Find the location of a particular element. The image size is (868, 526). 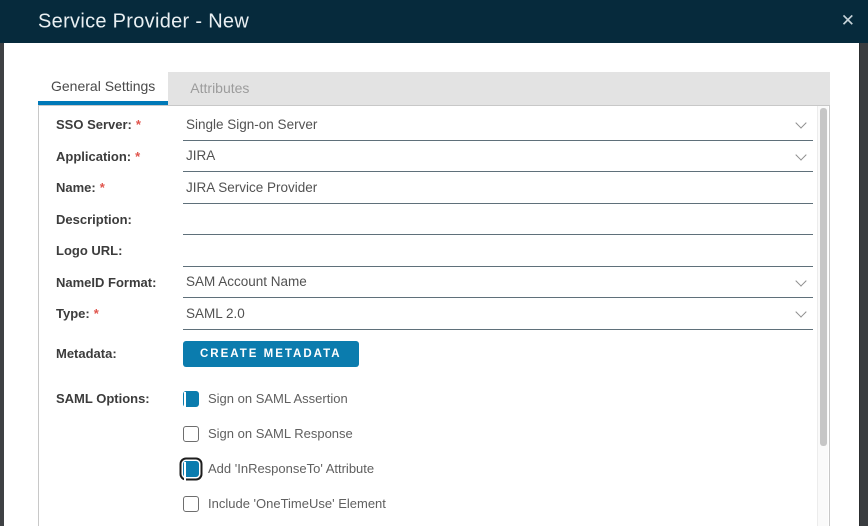

create-metadata-button: CREATE METADATA is located at coordinates (271, 353).